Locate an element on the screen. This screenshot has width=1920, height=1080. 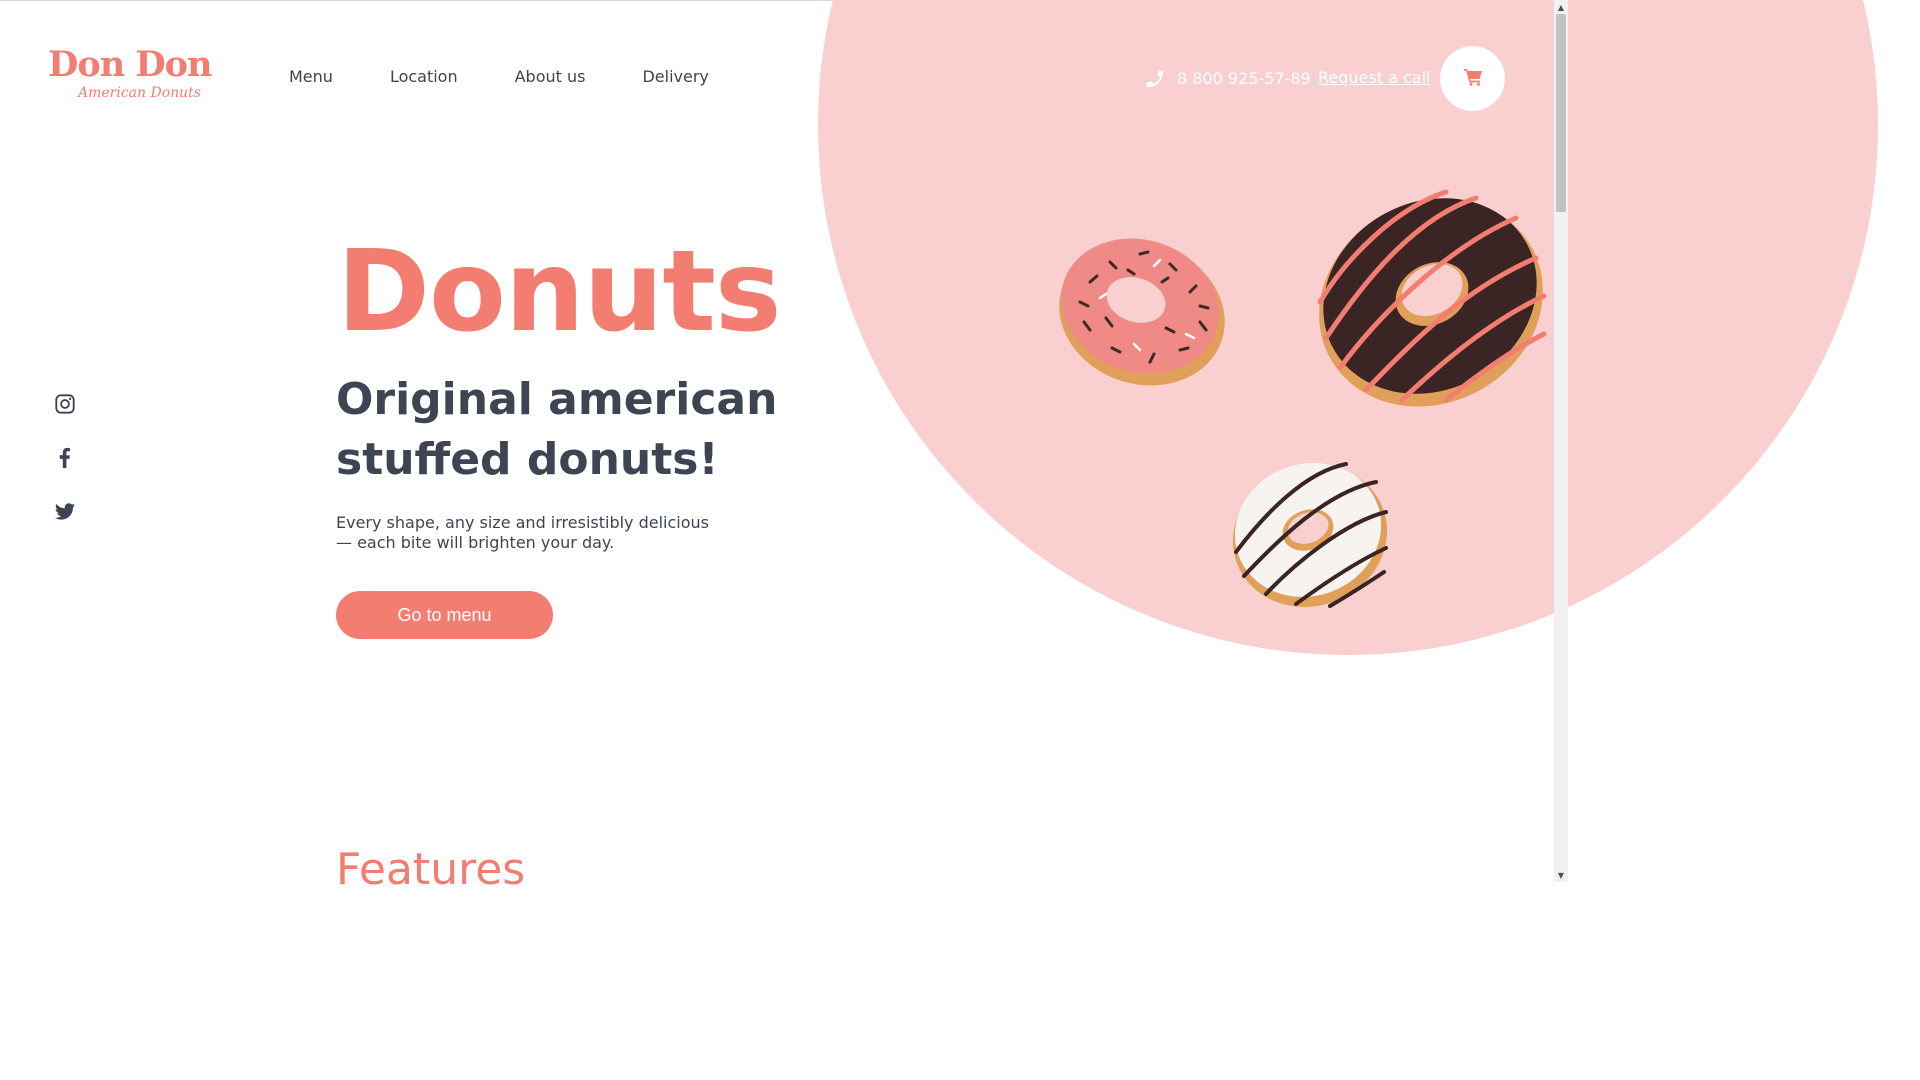
instagram-icon is located at coordinates (65, 404).